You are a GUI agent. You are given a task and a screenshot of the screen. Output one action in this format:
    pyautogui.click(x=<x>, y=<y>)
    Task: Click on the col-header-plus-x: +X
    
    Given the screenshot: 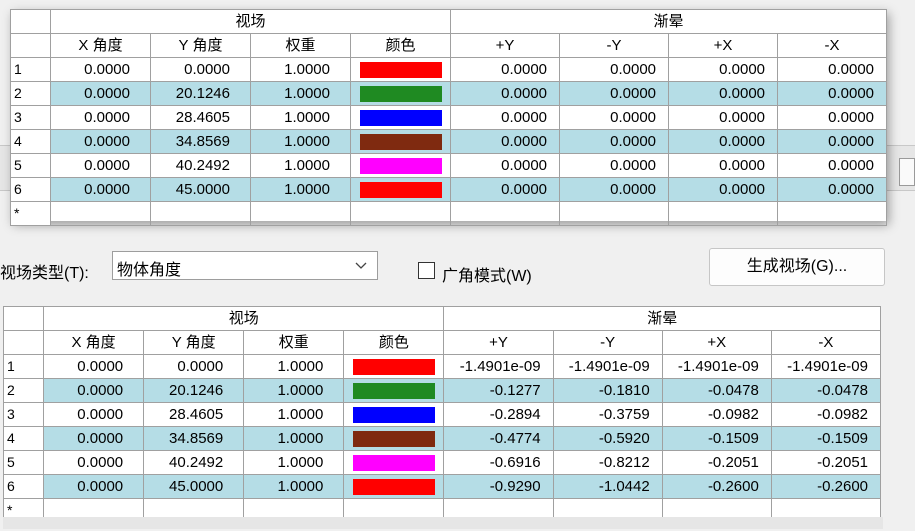 What is the action you would take?
    pyautogui.click(x=723, y=45)
    